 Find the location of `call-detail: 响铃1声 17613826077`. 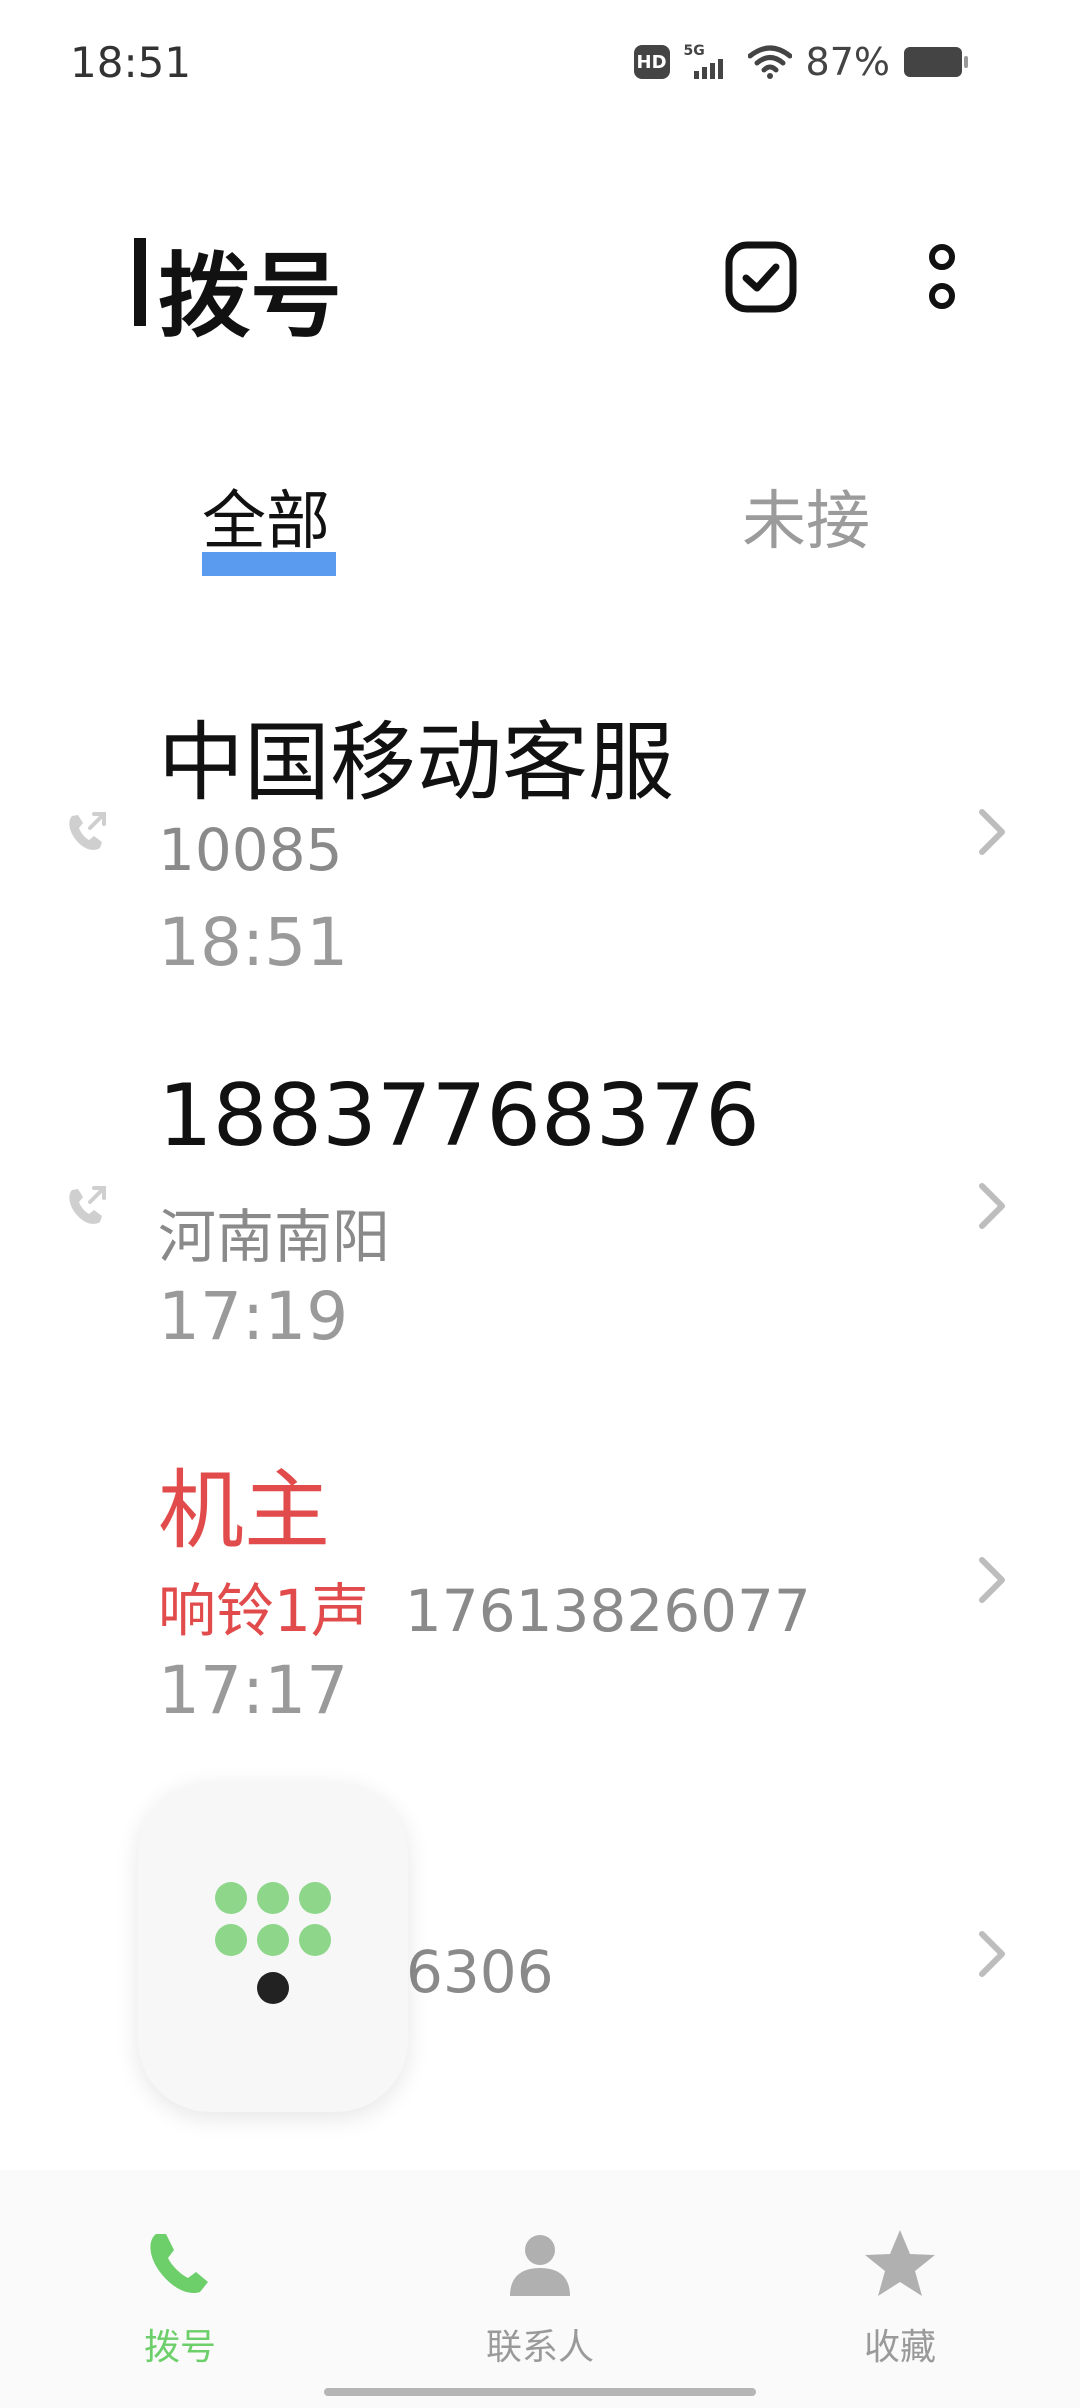

call-detail: 响铃1声 17613826077 is located at coordinates (484, 1606).